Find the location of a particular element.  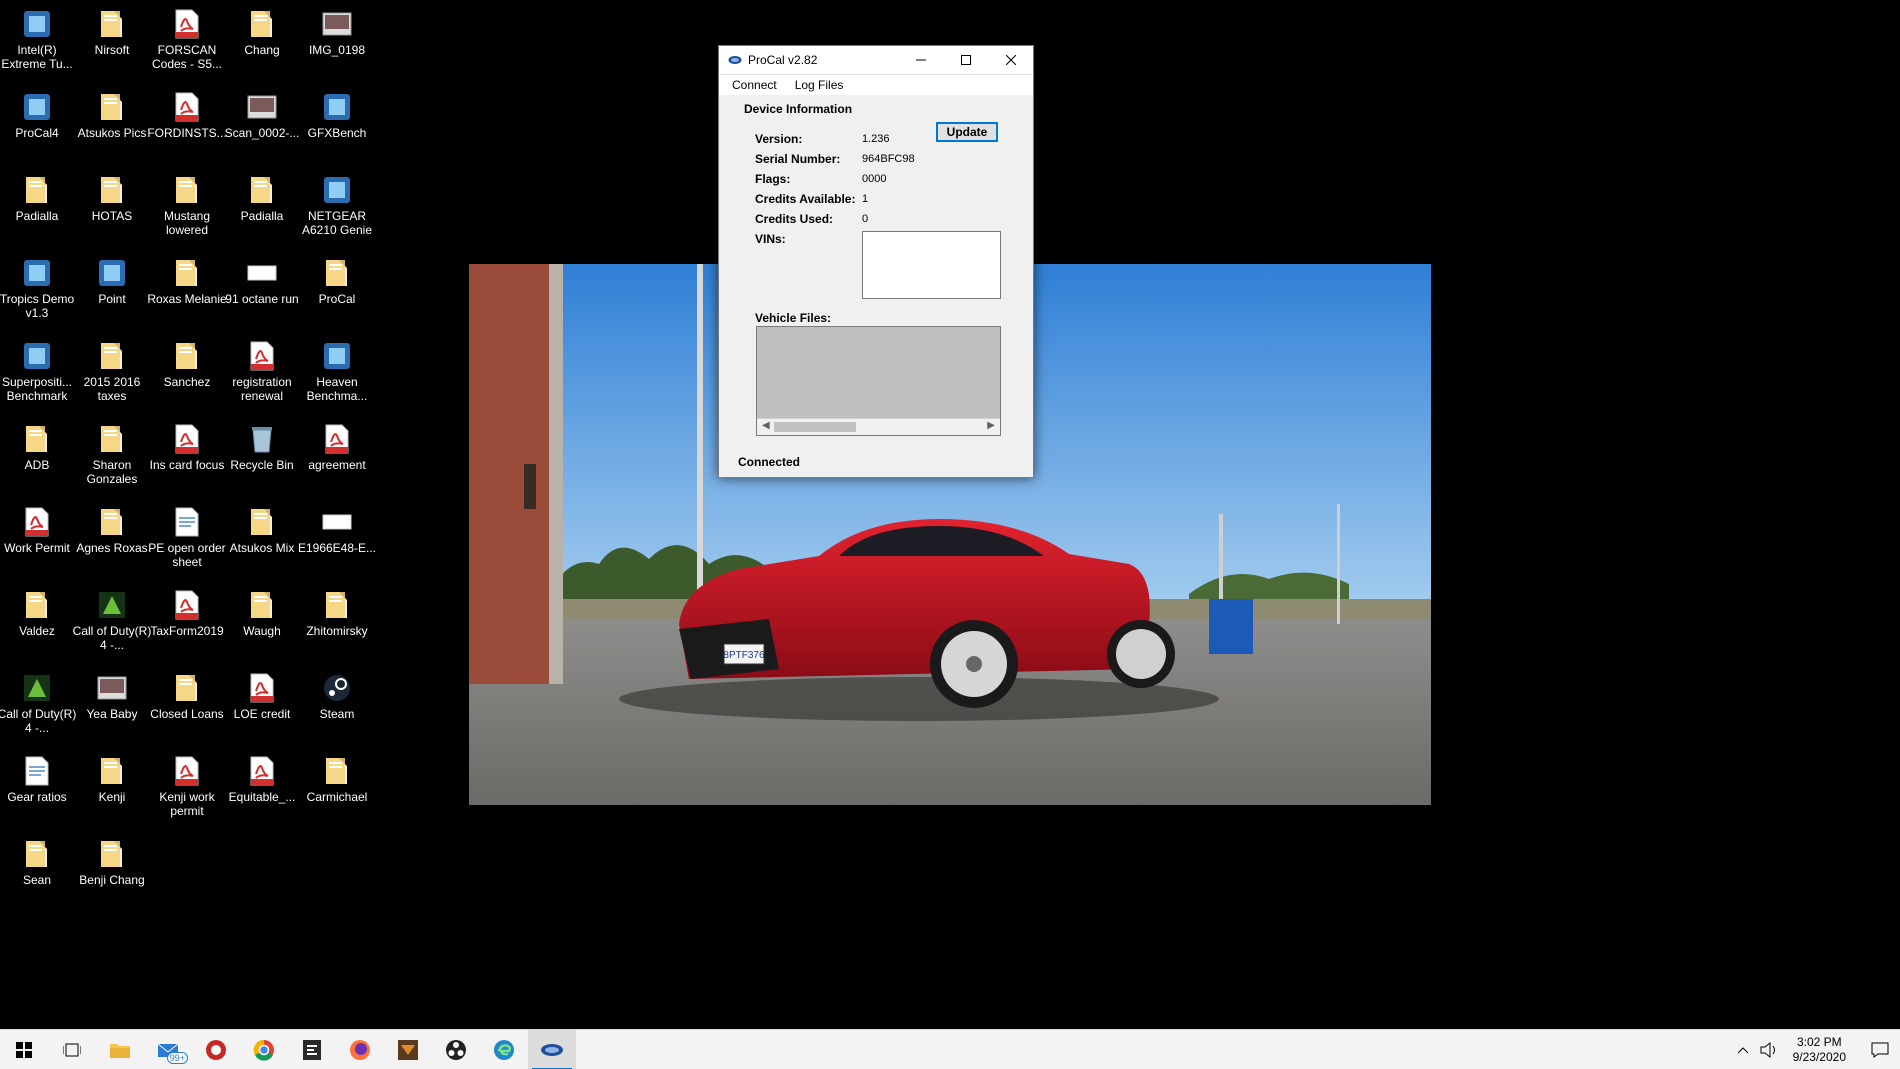

desktop-icon: Atsukos Mix is located at coordinates (262, 530).